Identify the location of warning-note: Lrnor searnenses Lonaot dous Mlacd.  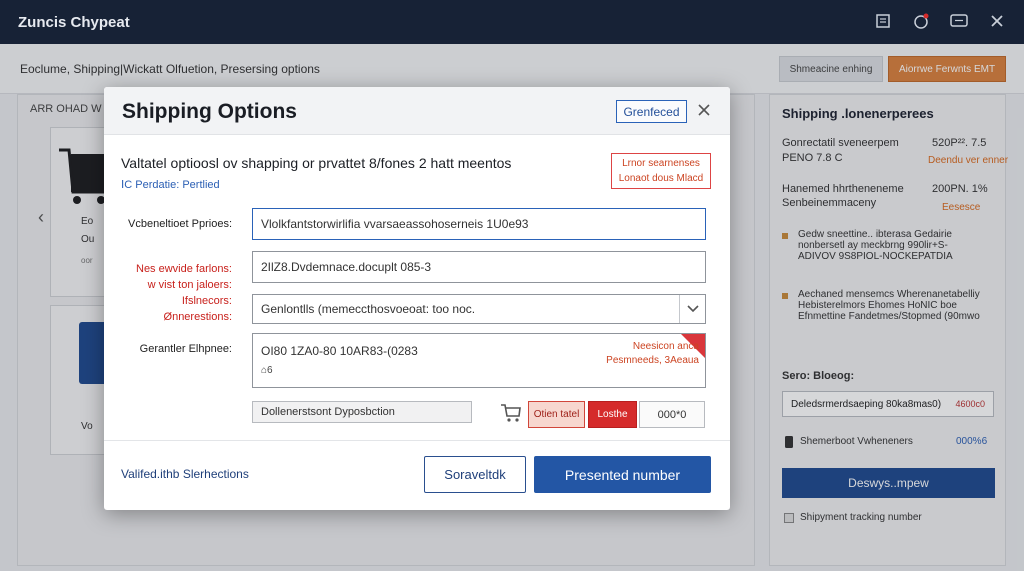
(661, 171).